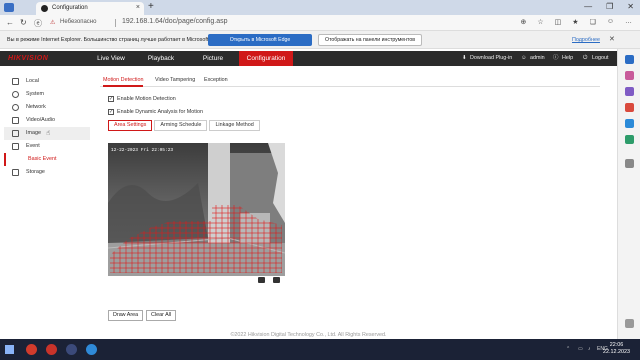 Image resolution: width=640 pixels, height=360 pixels. What do you see at coordinates (585, 58) in the screenshot?
I see `logout-icon: ⏻` at bounding box center [585, 58].